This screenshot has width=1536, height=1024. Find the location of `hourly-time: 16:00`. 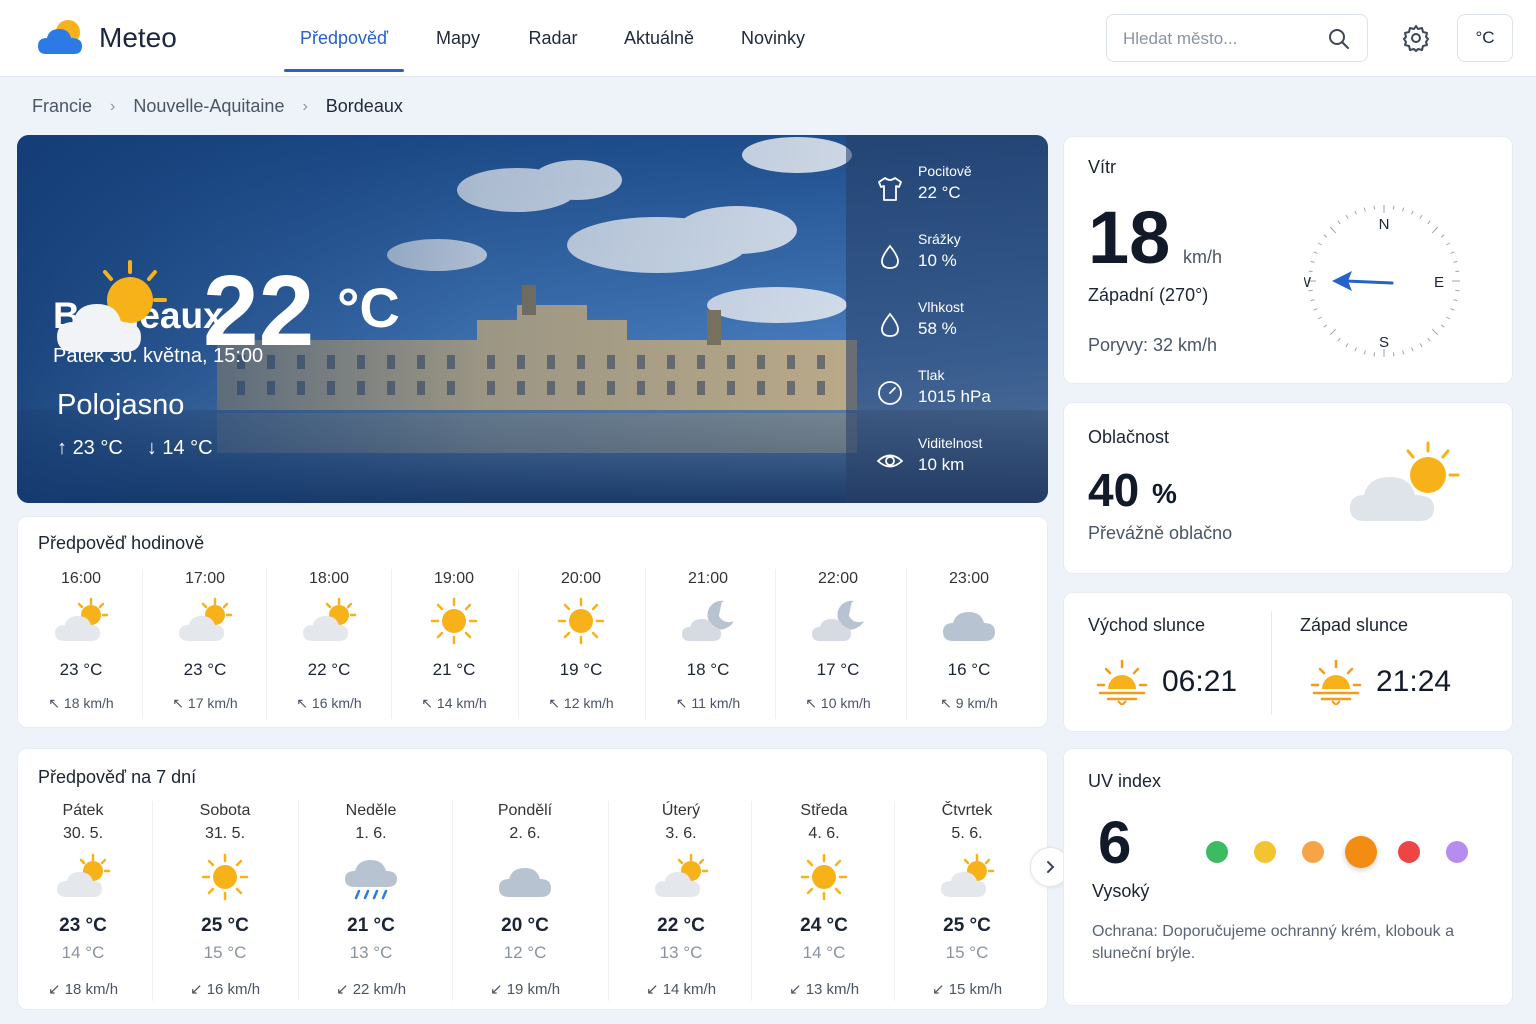

hourly-time: 16:00 is located at coordinates (81, 578).